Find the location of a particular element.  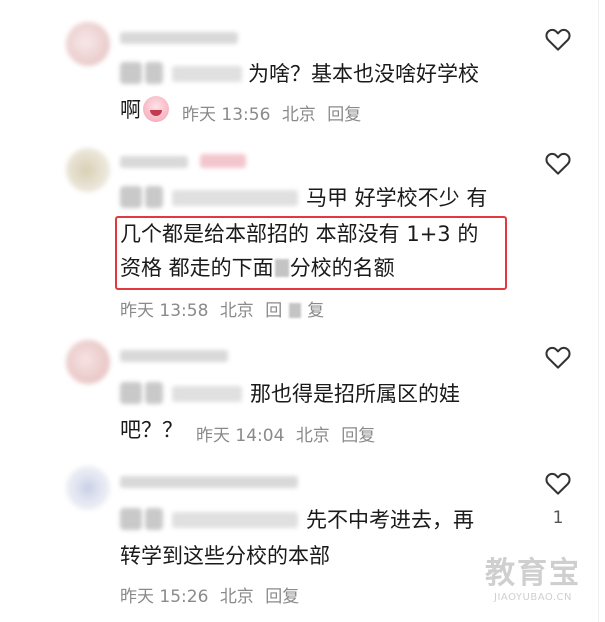

comment-text: 资格 都走的下面 分校的名额 is located at coordinates (257, 268).